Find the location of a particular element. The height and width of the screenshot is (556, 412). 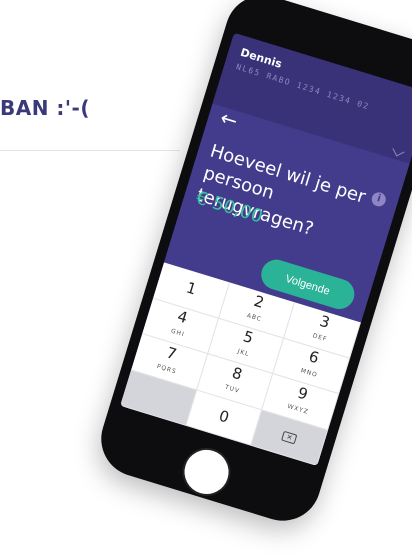

back-arrow-icon: ← is located at coordinates (229, 119).